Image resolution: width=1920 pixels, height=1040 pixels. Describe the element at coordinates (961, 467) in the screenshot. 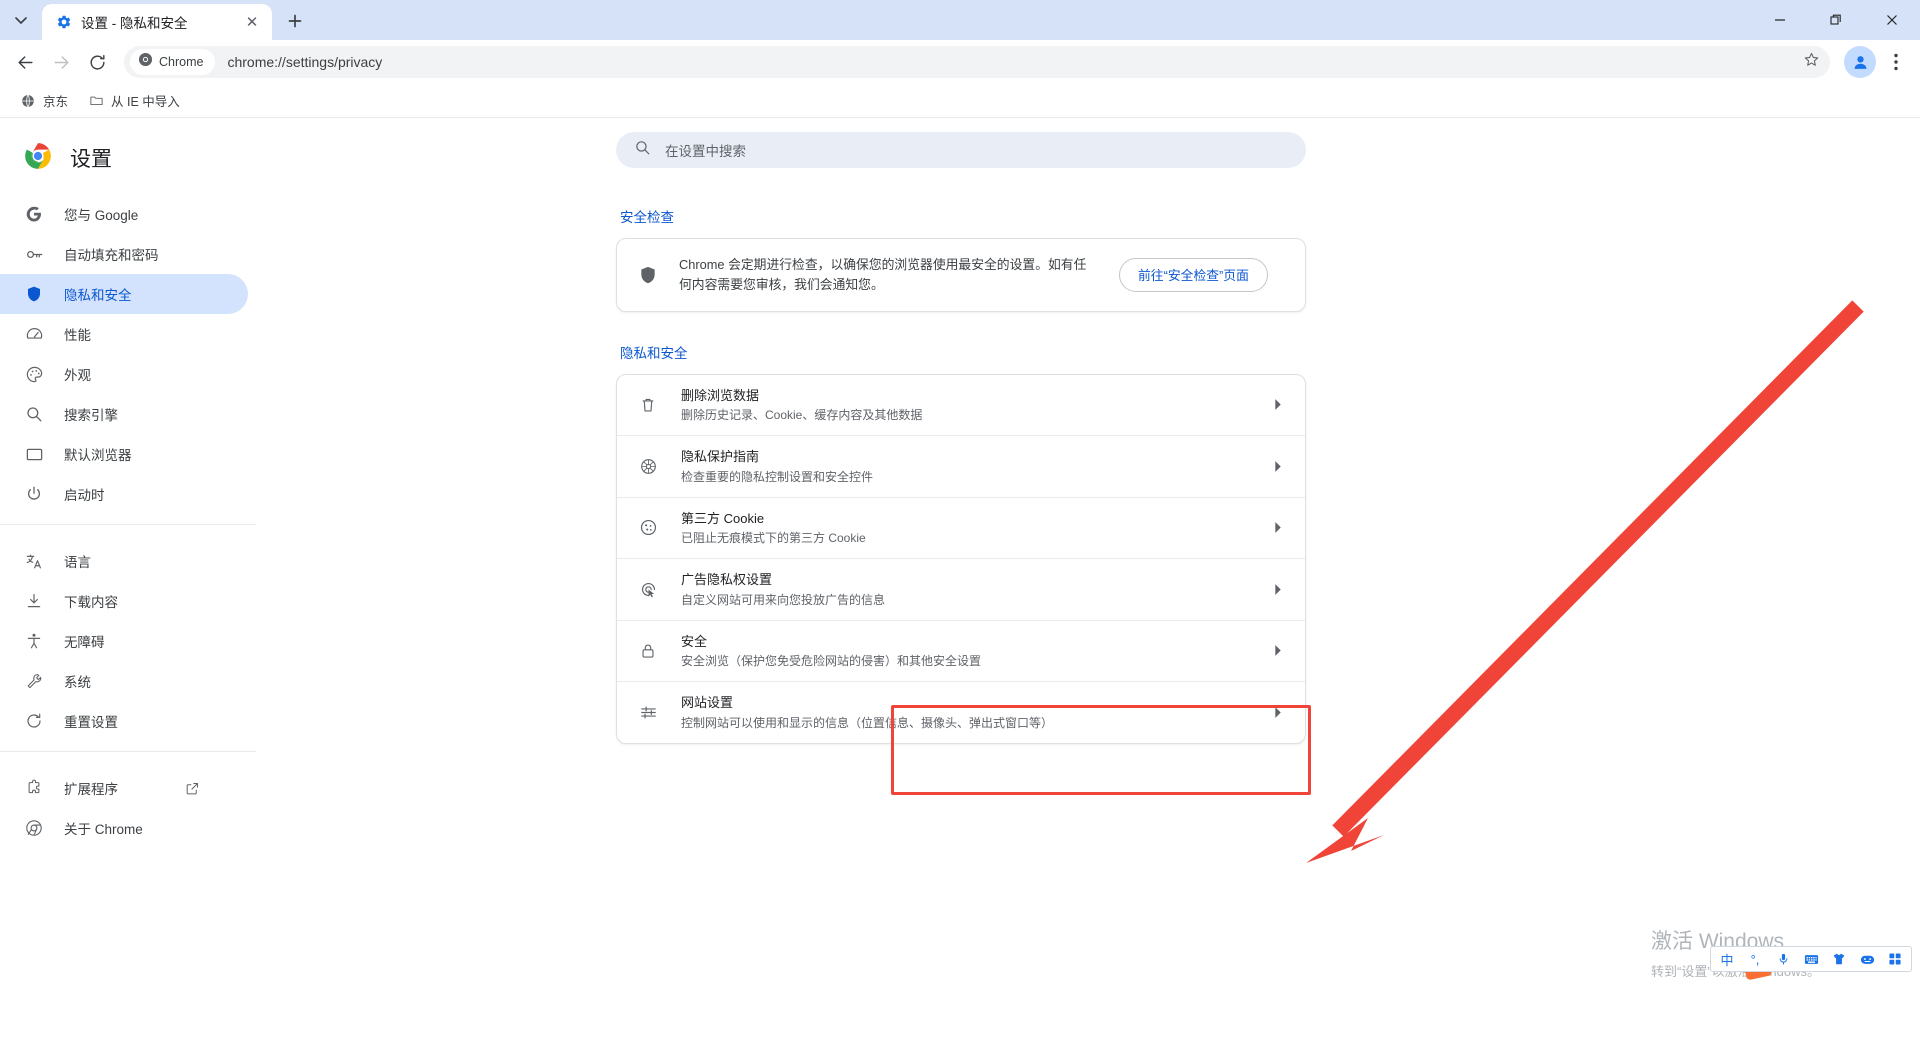

I see `list-item-privacy-guide: 隐私保护指南 检查重要的隐私控制设置和安全控件` at that location.